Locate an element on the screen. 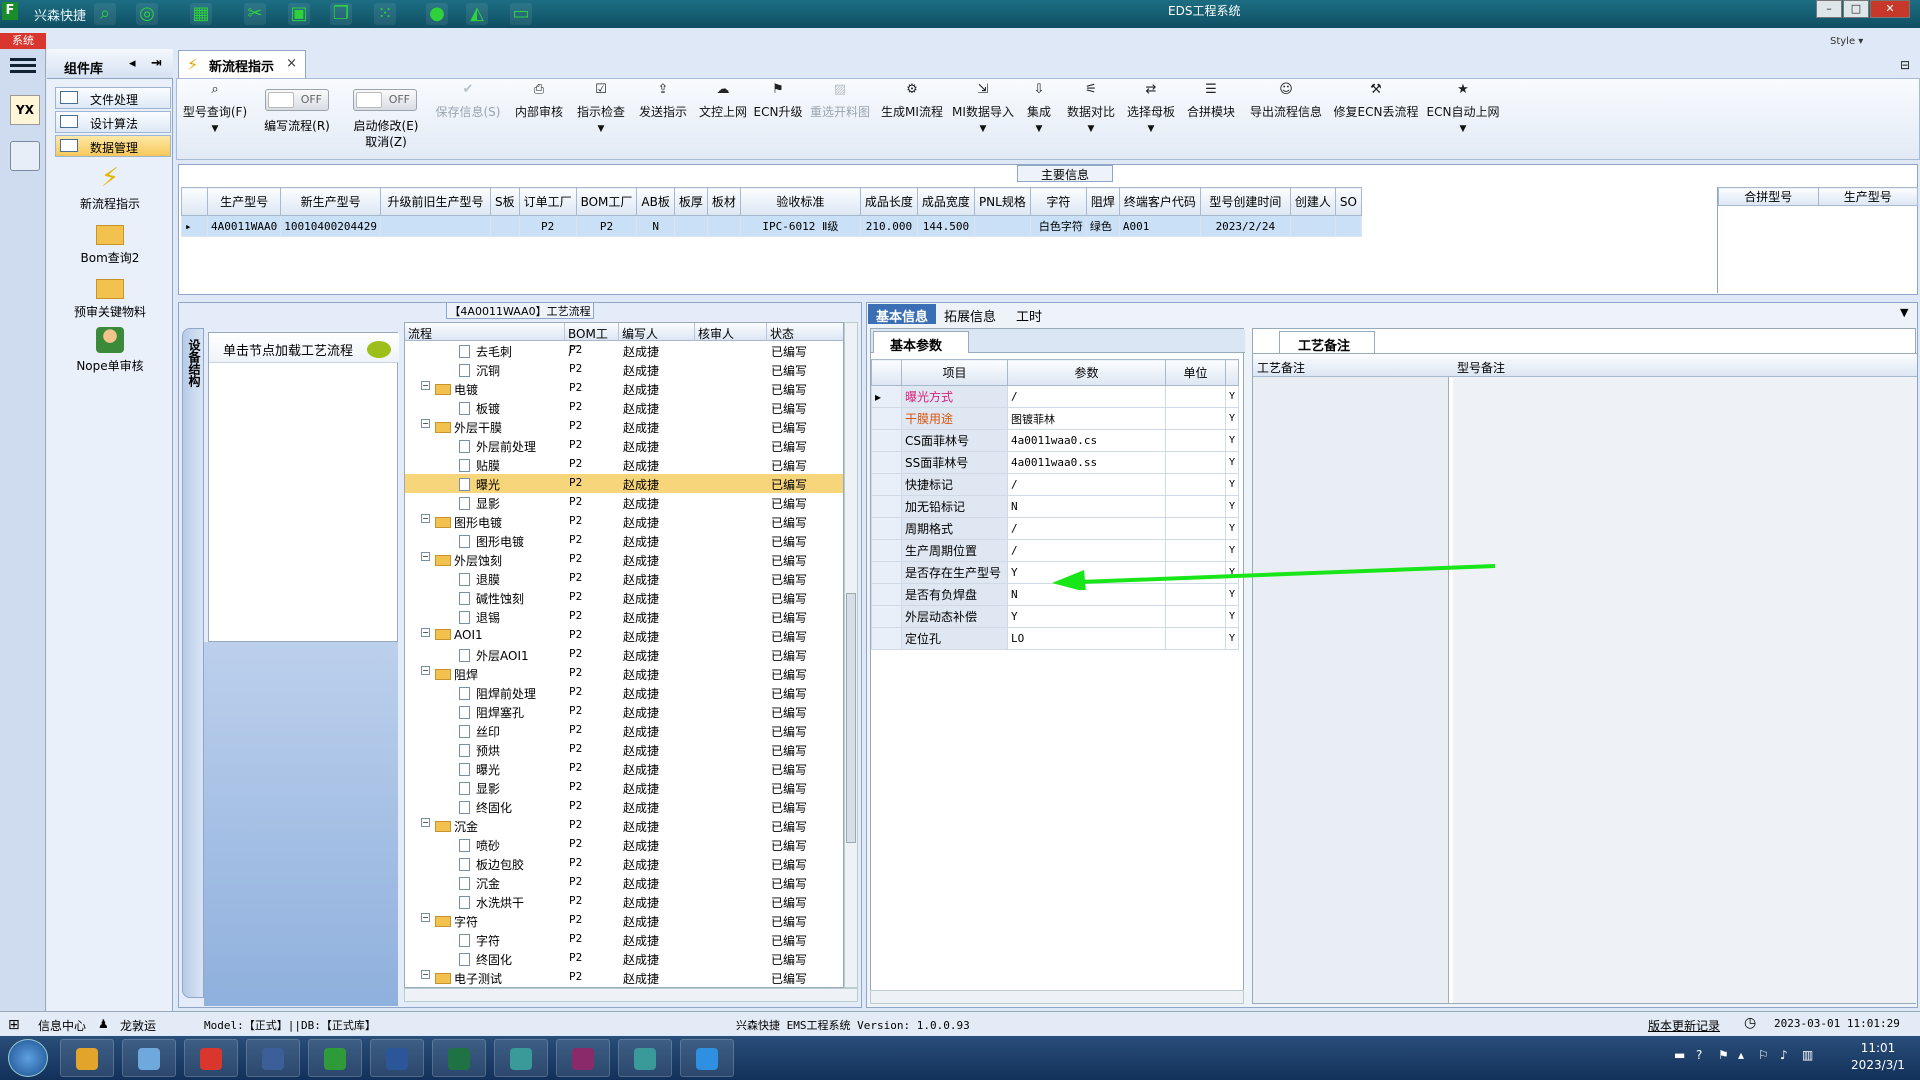 This screenshot has width=1920, height=1080. tree-row: 板镀 P2 赵成捷 已编写 is located at coordinates (624, 407).